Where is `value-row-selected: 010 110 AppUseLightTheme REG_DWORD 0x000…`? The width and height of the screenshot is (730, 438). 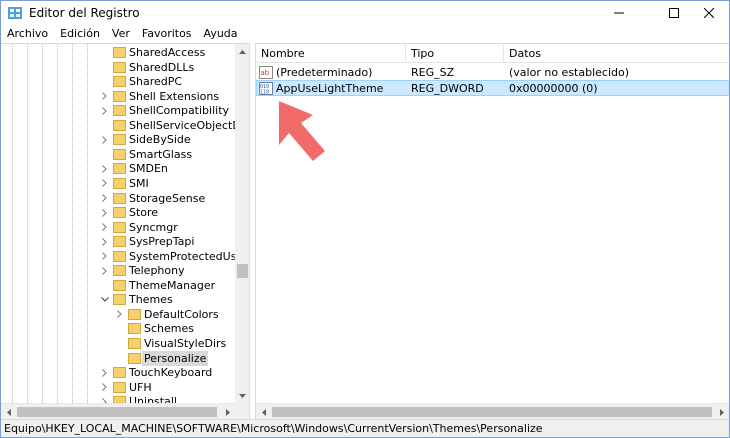
value-row-selected: 010 110 AppUseLightTheme REG_DWORD 0x000… is located at coordinates (492, 88).